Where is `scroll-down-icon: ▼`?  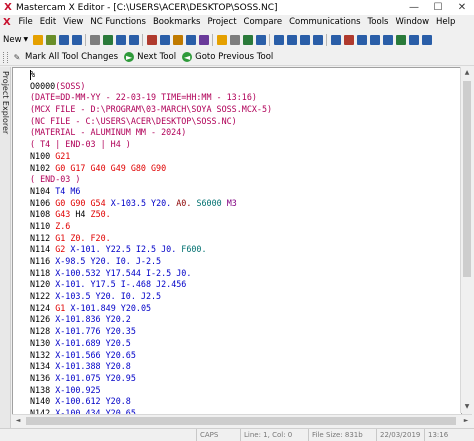
scroll-down-icon: ▼ is located at coordinates (467, 407).